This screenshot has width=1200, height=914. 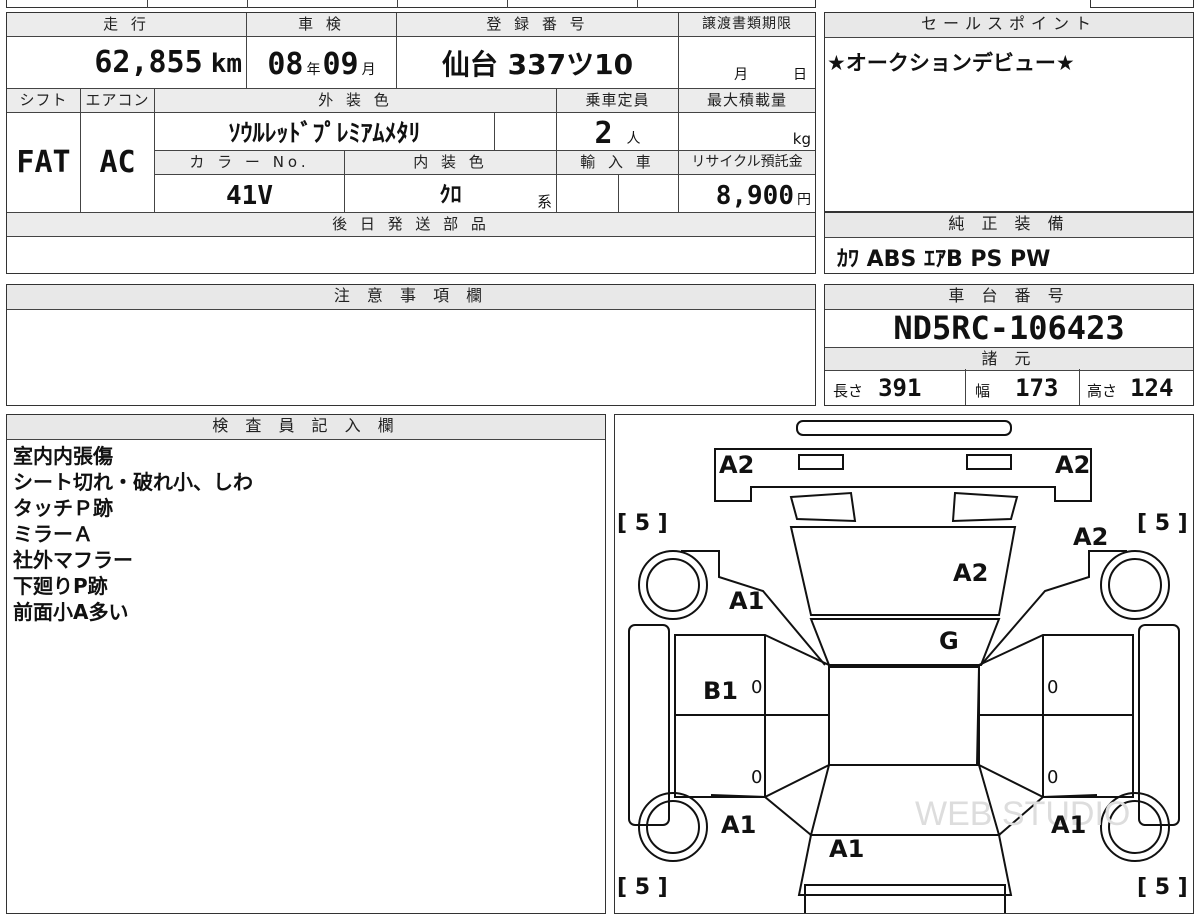 I want to click on sales-point-box: セールスポイント ★オークションデビュー★, so click(x=1009, y=112).